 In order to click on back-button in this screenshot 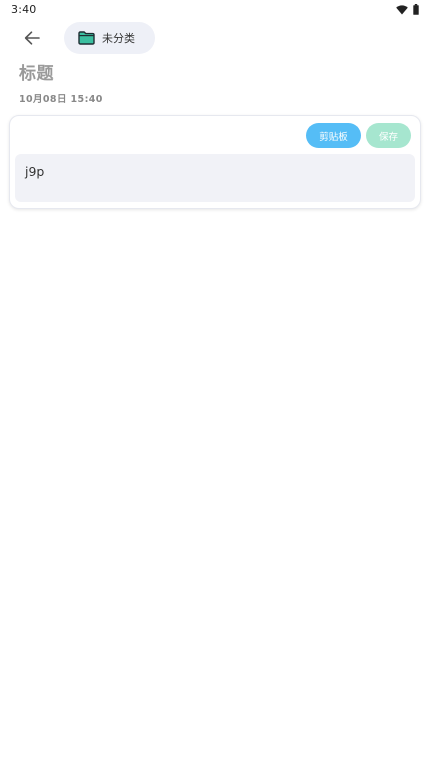, I will do `click(32, 39)`.